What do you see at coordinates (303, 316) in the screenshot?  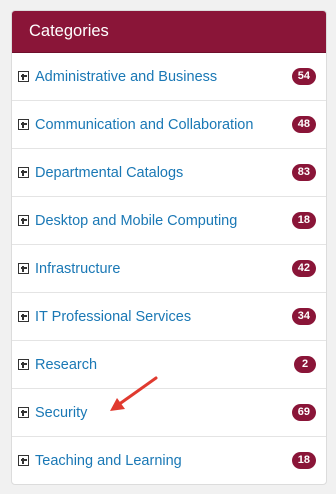 I see `count-badge: 34` at bounding box center [303, 316].